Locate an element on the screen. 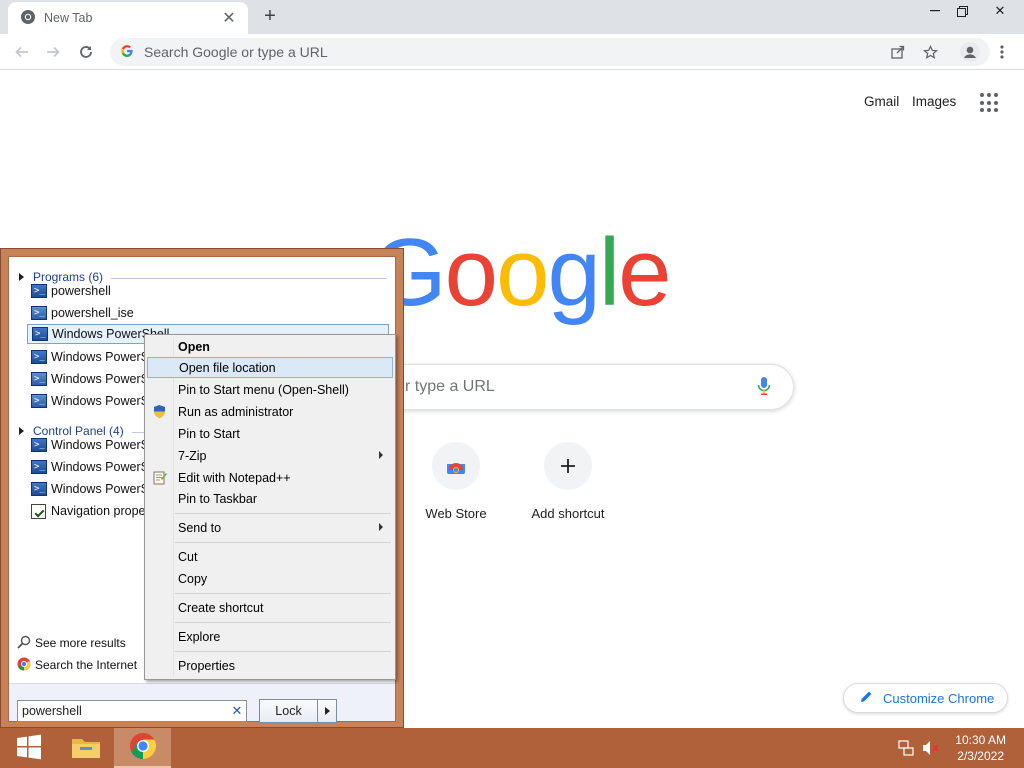 Image resolution: width=1024 pixels, height=768 pixels. web-store-icon is located at coordinates (456, 466).